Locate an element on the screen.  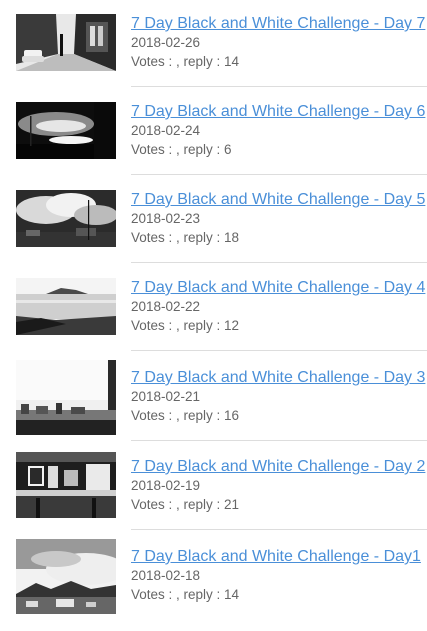
city-skyline-thumbnail is located at coordinates (66, 397).